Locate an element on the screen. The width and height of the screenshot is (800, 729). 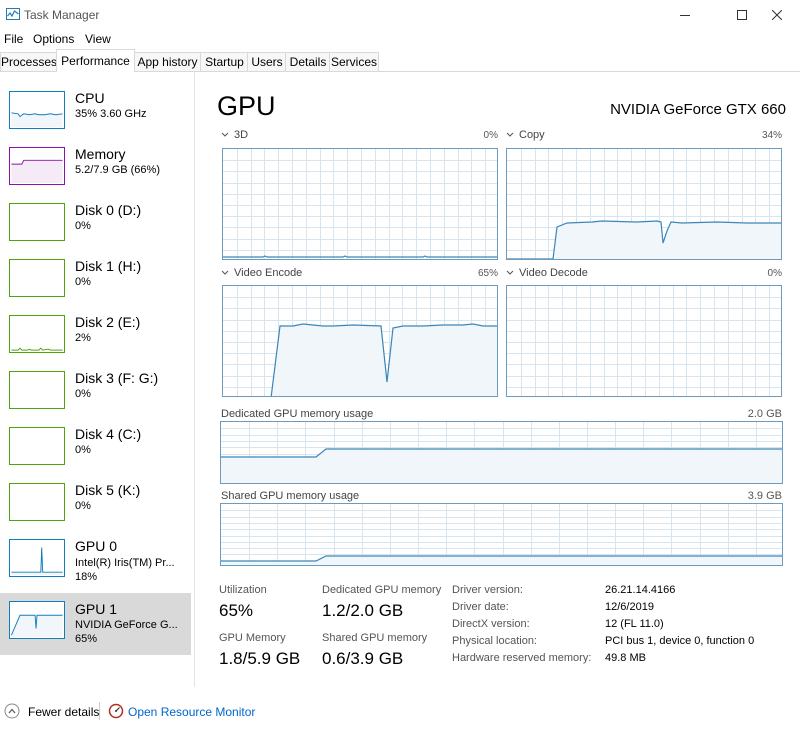
graph-video-encode is located at coordinates (360, 341).